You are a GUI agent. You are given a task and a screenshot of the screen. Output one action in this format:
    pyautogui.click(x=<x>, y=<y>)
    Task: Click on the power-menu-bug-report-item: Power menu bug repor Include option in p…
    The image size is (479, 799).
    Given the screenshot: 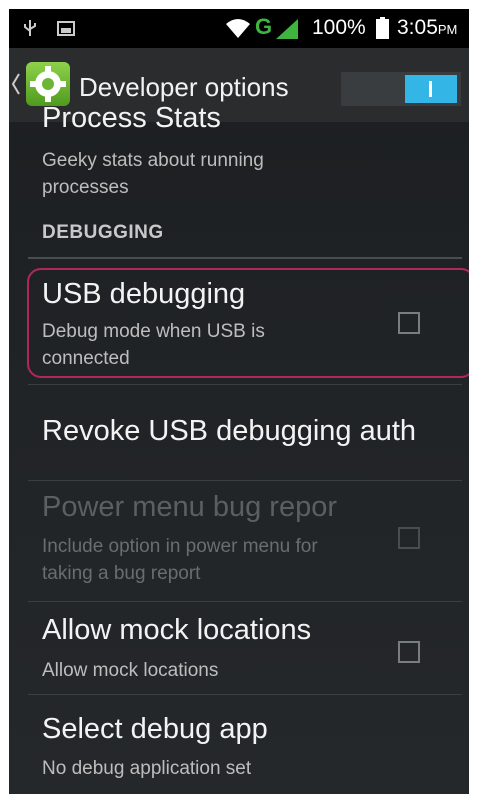 What is the action you would take?
    pyautogui.click(x=239, y=541)
    